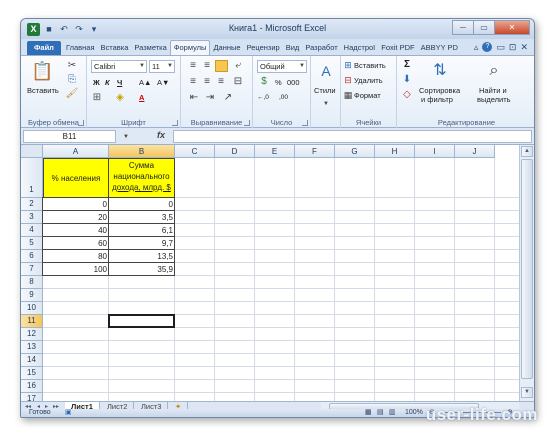  Describe the element at coordinates (439, 48) in the screenshot. I see `tab-abbyy-pdf: ABBYY PD` at that location.